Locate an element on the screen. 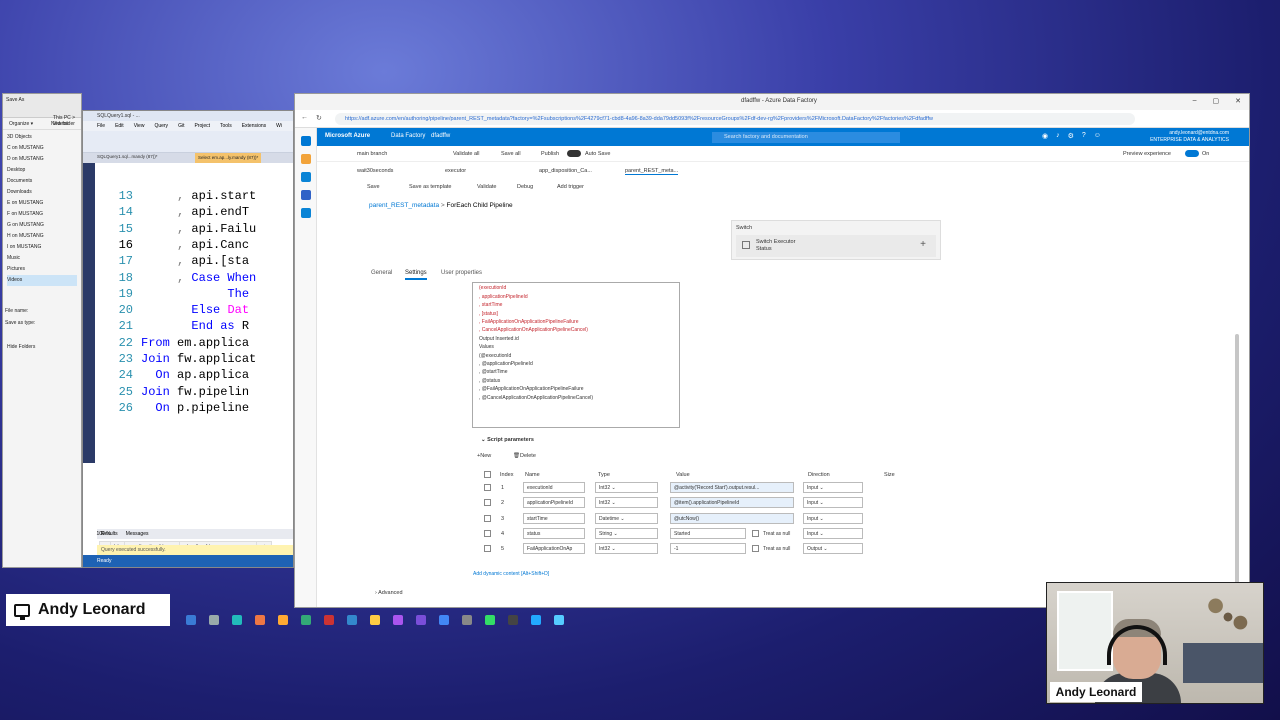  parameter-value-input: -1 is located at coordinates (708, 549).